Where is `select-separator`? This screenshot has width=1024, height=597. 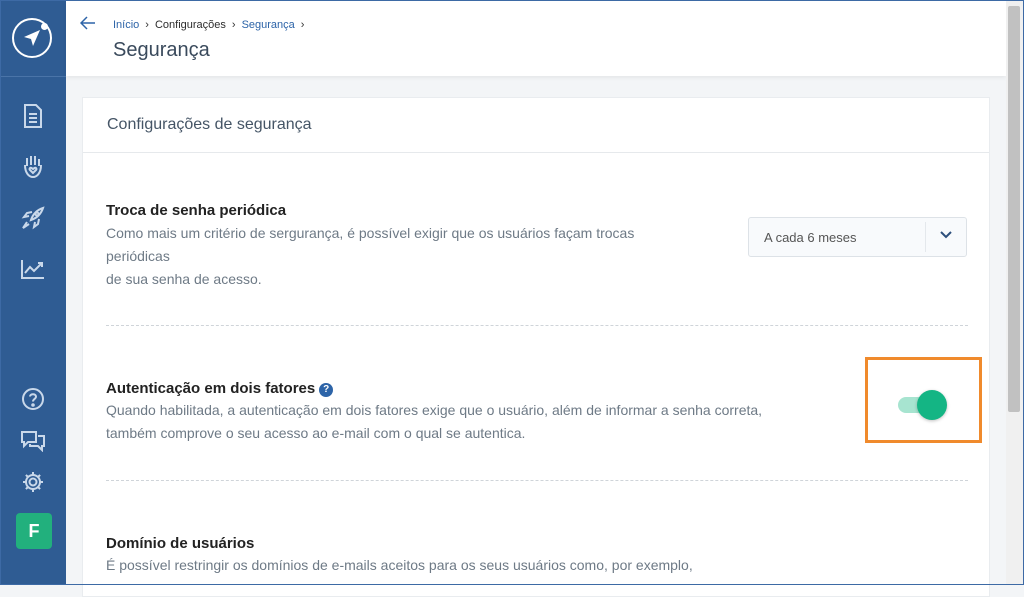
select-separator is located at coordinates (925, 237).